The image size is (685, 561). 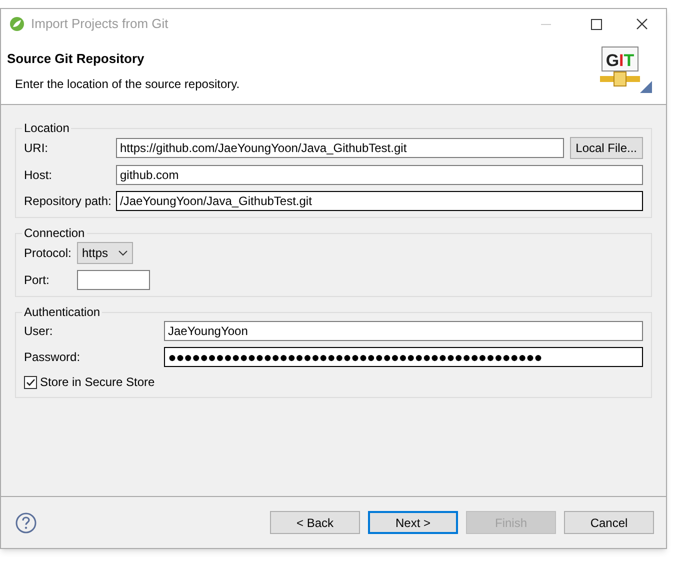 I want to click on maximize-icon, so click(x=596, y=24).